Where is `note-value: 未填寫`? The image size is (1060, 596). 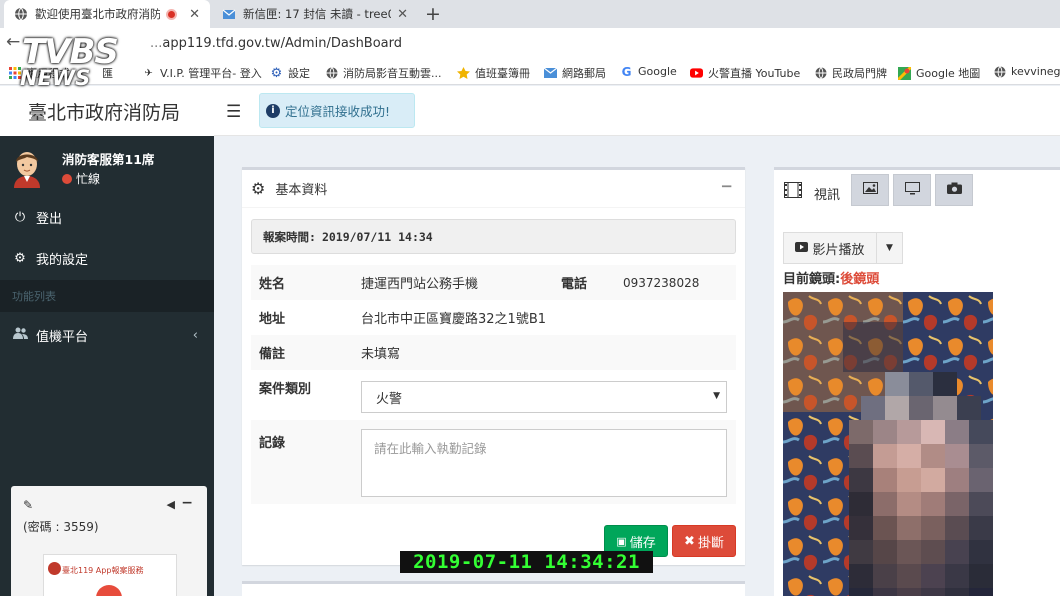 note-value: 未填寫 is located at coordinates (381, 354).